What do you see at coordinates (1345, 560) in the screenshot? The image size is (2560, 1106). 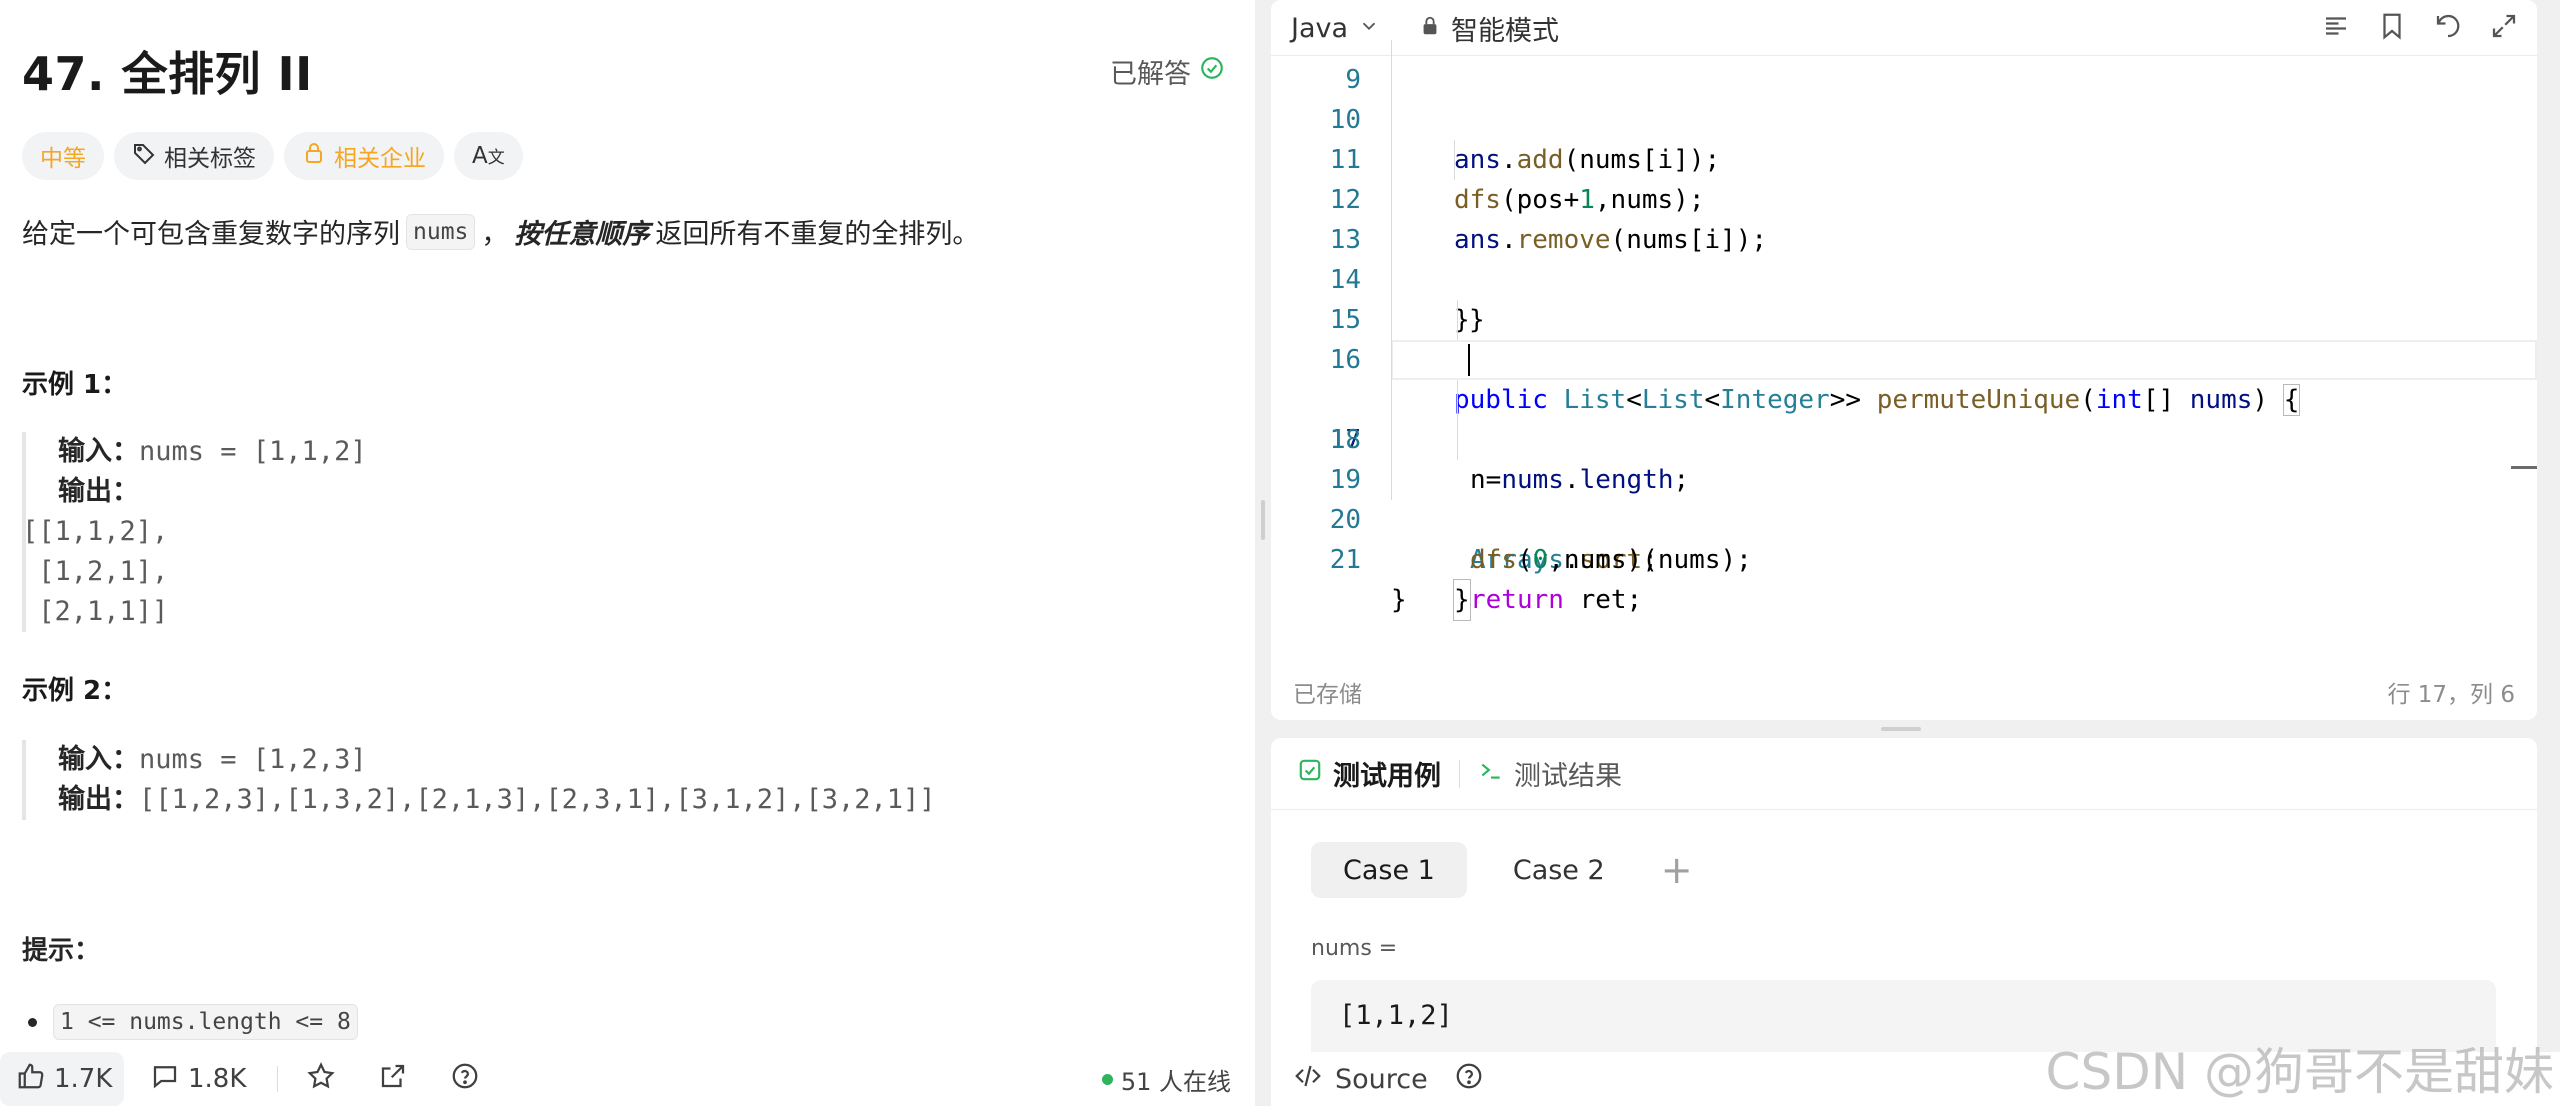 I see `line-number: 21` at bounding box center [1345, 560].